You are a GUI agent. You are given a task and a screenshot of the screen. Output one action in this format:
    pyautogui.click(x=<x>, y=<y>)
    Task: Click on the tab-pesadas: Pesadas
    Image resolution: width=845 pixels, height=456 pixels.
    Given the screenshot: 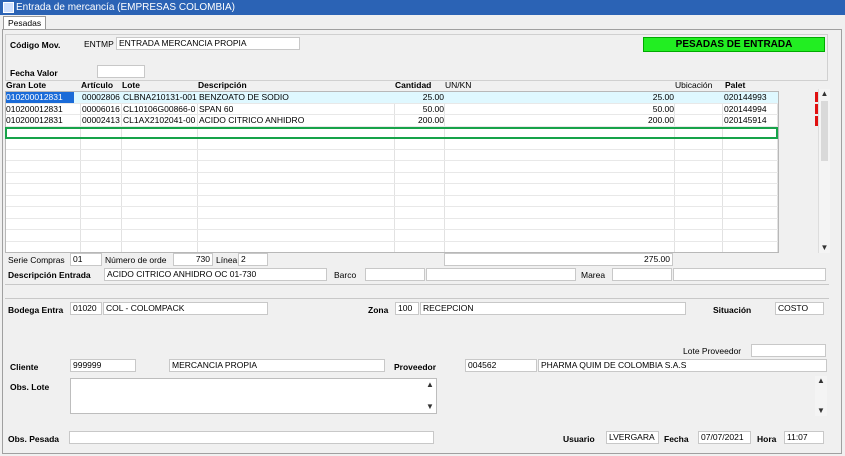 What is the action you would take?
    pyautogui.click(x=25, y=23)
    